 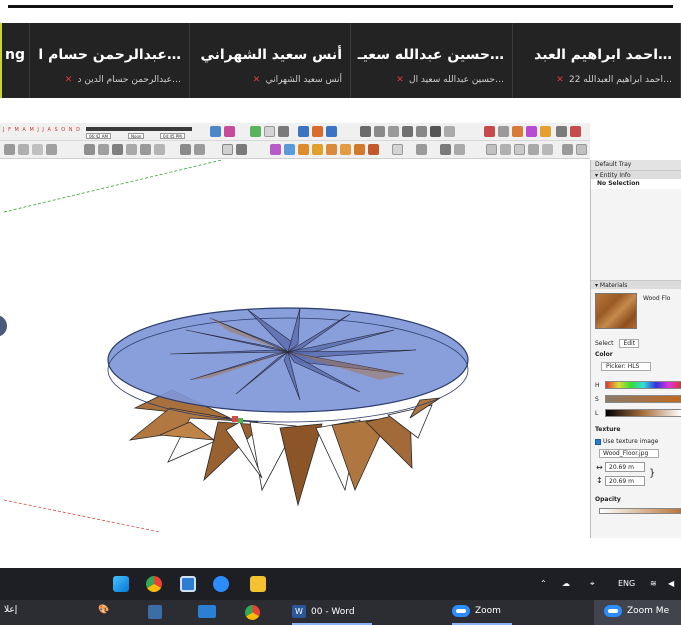 I want to click on polygon-icon, so click(x=117, y=149).